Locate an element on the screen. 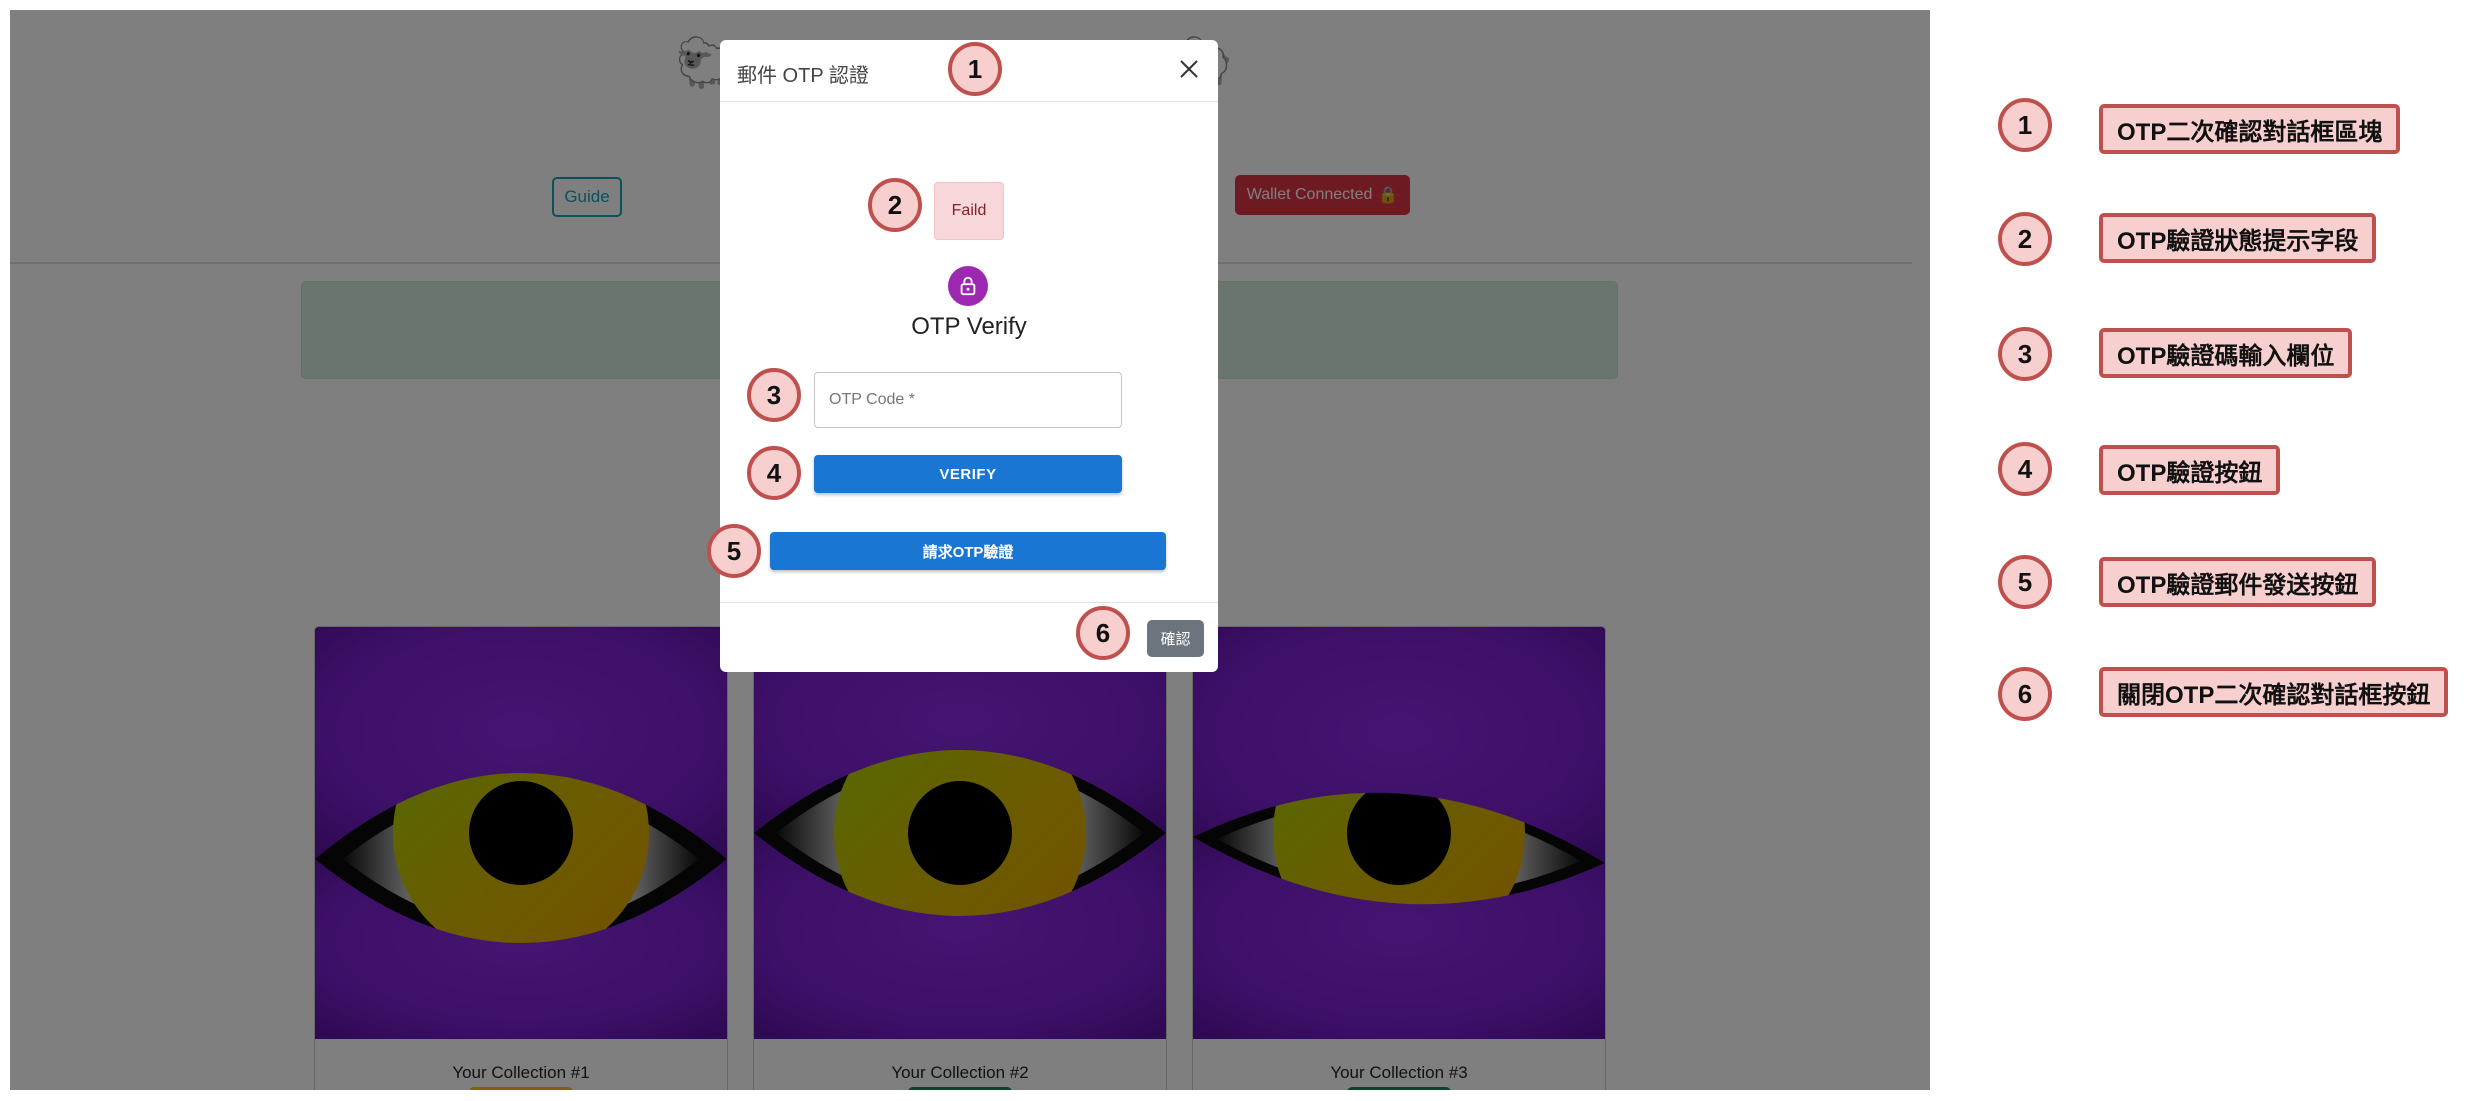 This screenshot has height=1101, width=2473. annotation-marker: 4 is located at coordinates (774, 473).